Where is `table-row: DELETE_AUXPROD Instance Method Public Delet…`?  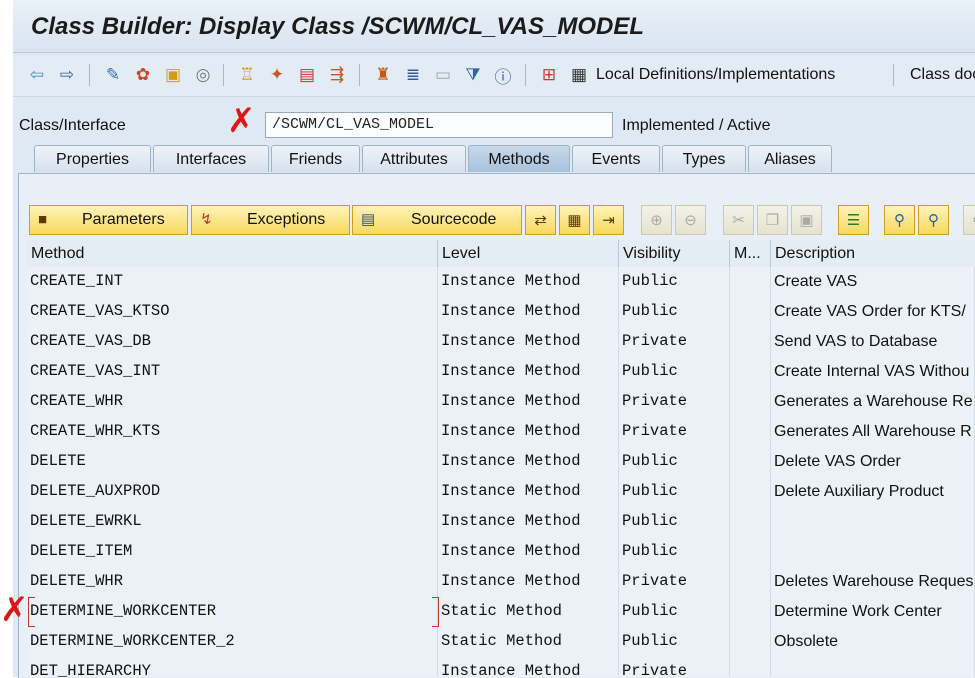 table-row: DELETE_AUXPROD Instance Method Public Delet… is located at coordinates (501, 492).